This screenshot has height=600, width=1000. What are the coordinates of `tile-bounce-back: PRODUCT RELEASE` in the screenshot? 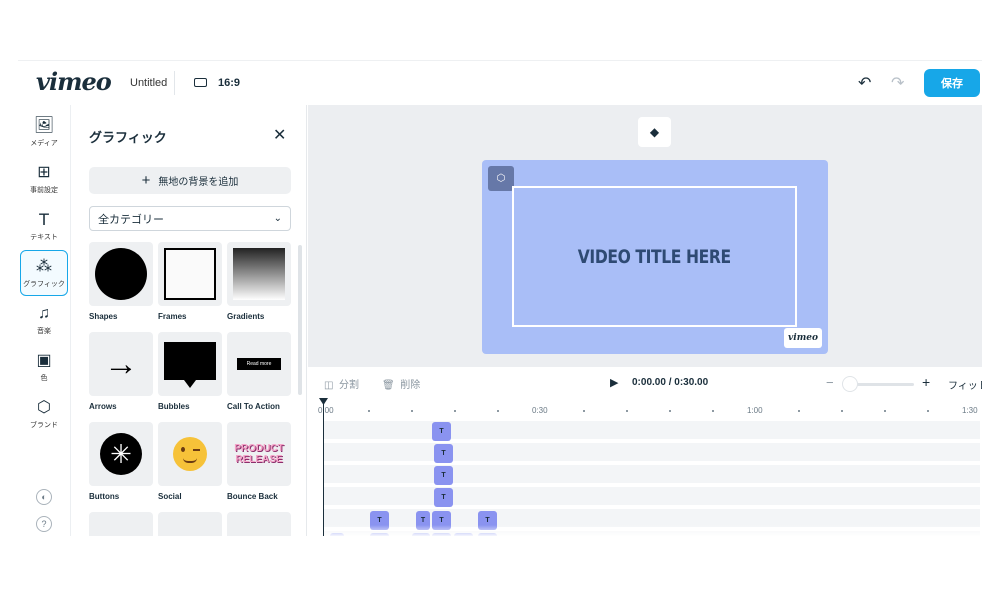 It's located at (259, 454).